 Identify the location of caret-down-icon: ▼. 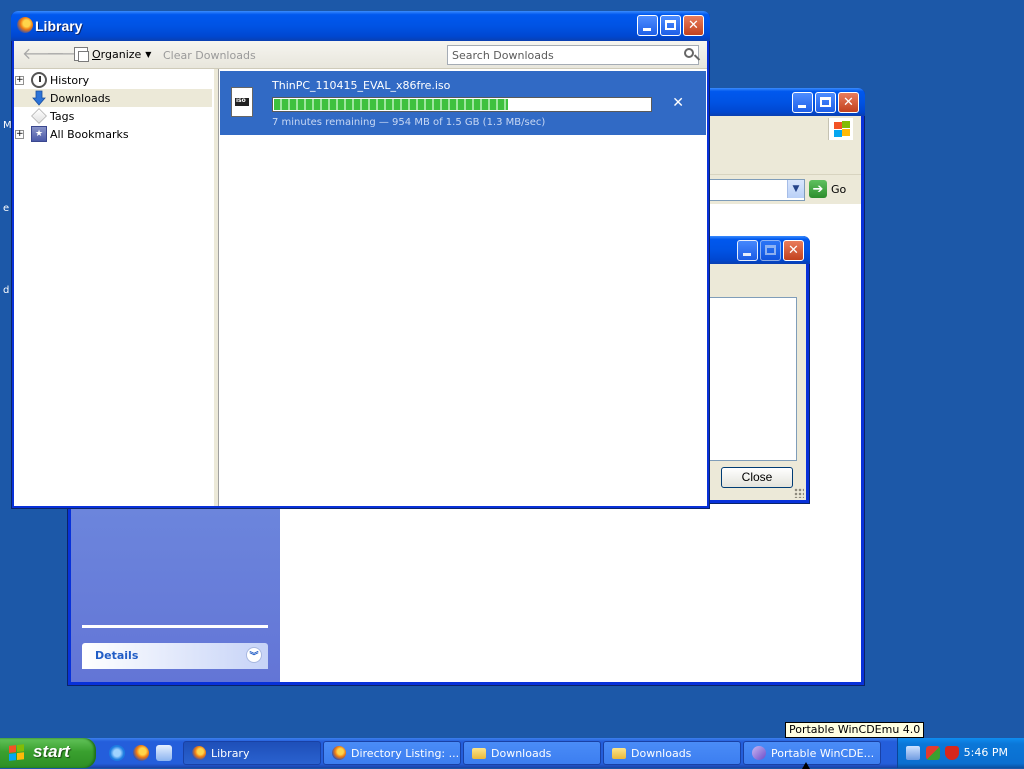
(148, 54).